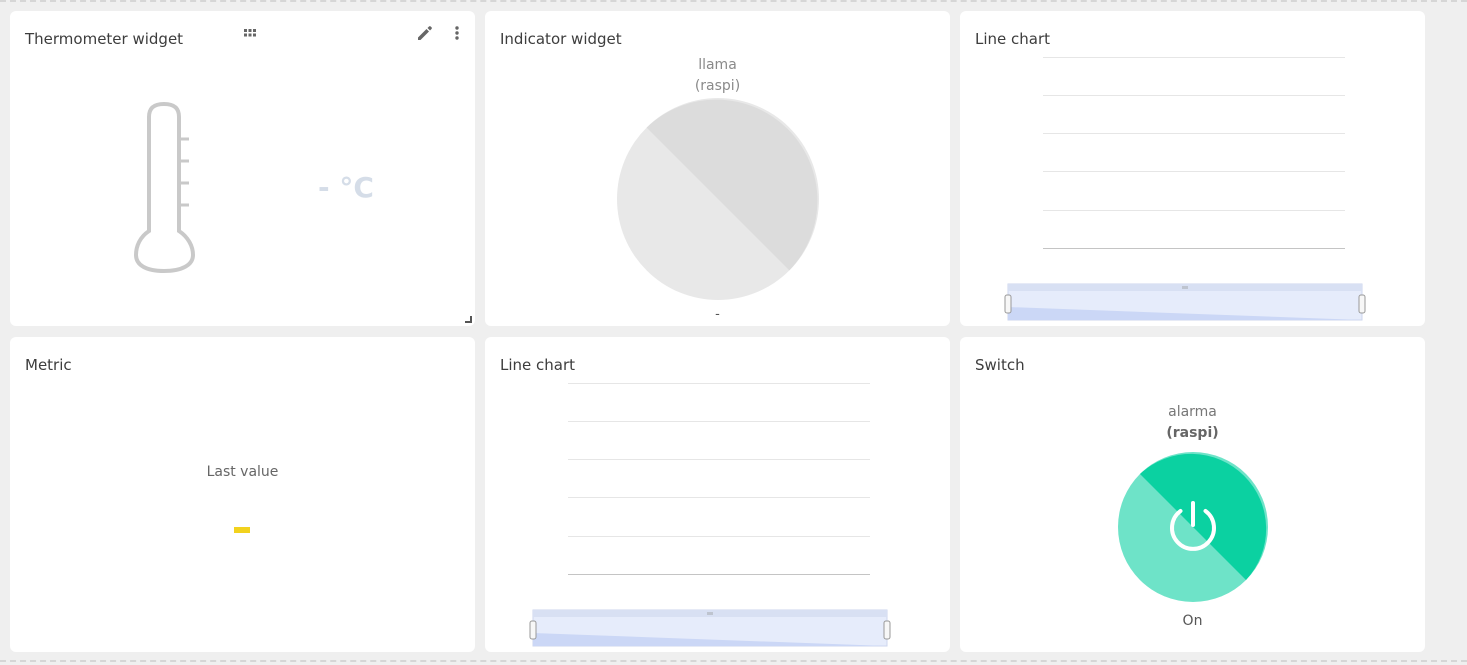 The height and width of the screenshot is (665, 1467). Describe the element at coordinates (718, 199) in the screenshot. I see `indicator-lamp` at that location.